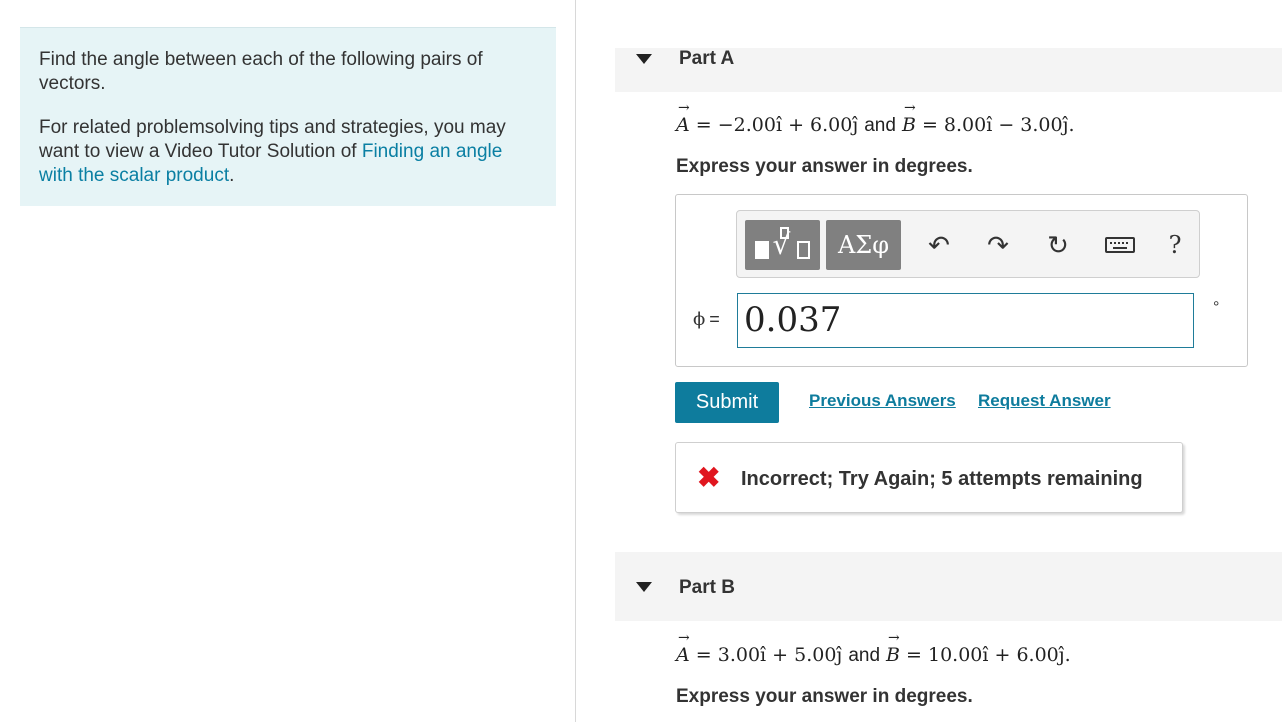 The image size is (1282, 722). What do you see at coordinates (774, 125) in the screenshot?
I see `vector-a-expression: = −2.00î + 6.00ĵ` at bounding box center [774, 125].